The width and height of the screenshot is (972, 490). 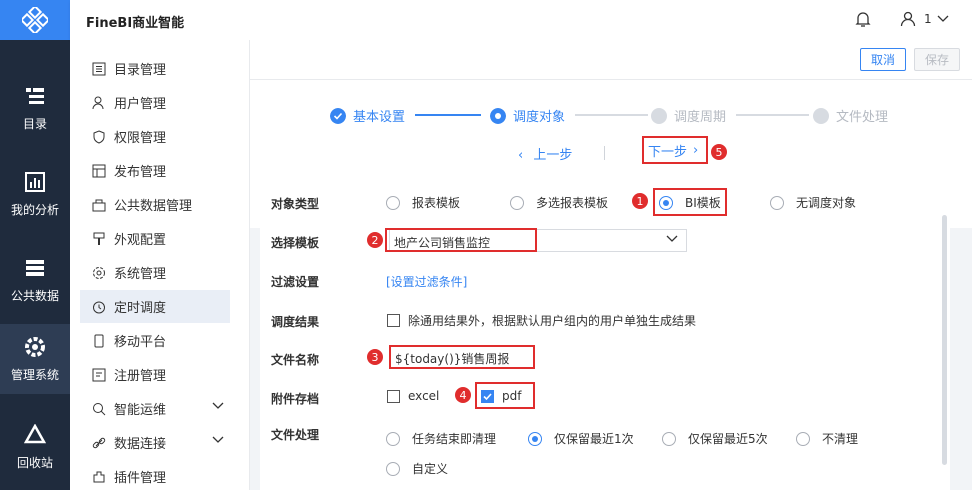 What do you see at coordinates (553, 155) in the screenshot?
I see `prev-step-label: 上一步` at bounding box center [553, 155].